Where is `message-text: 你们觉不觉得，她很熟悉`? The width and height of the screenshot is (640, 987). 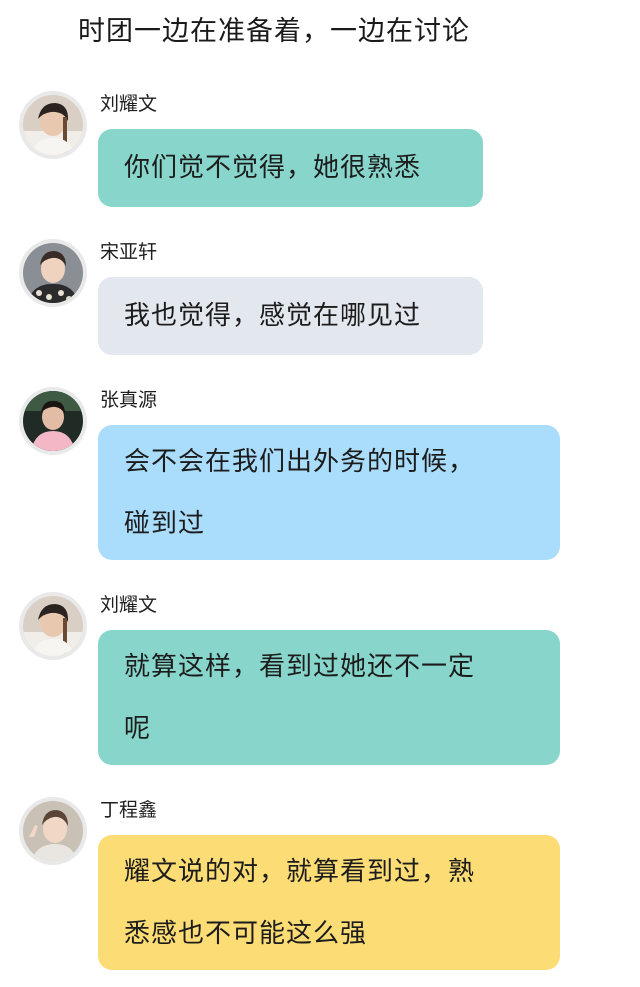 message-text: 你们觉不觉得，她很熟悉 is located at coordinates (273, 168).